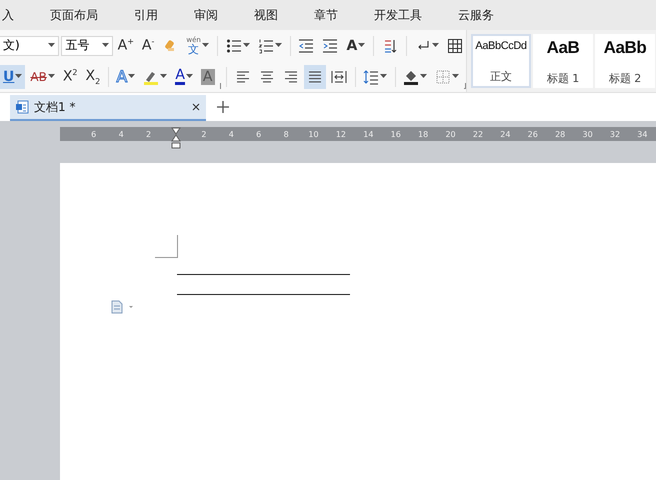 The image size is (656, 480). What do you see at coordinates (454, 46) in the screenshot?
I see `table-icon` at bounding box center [454, 46].